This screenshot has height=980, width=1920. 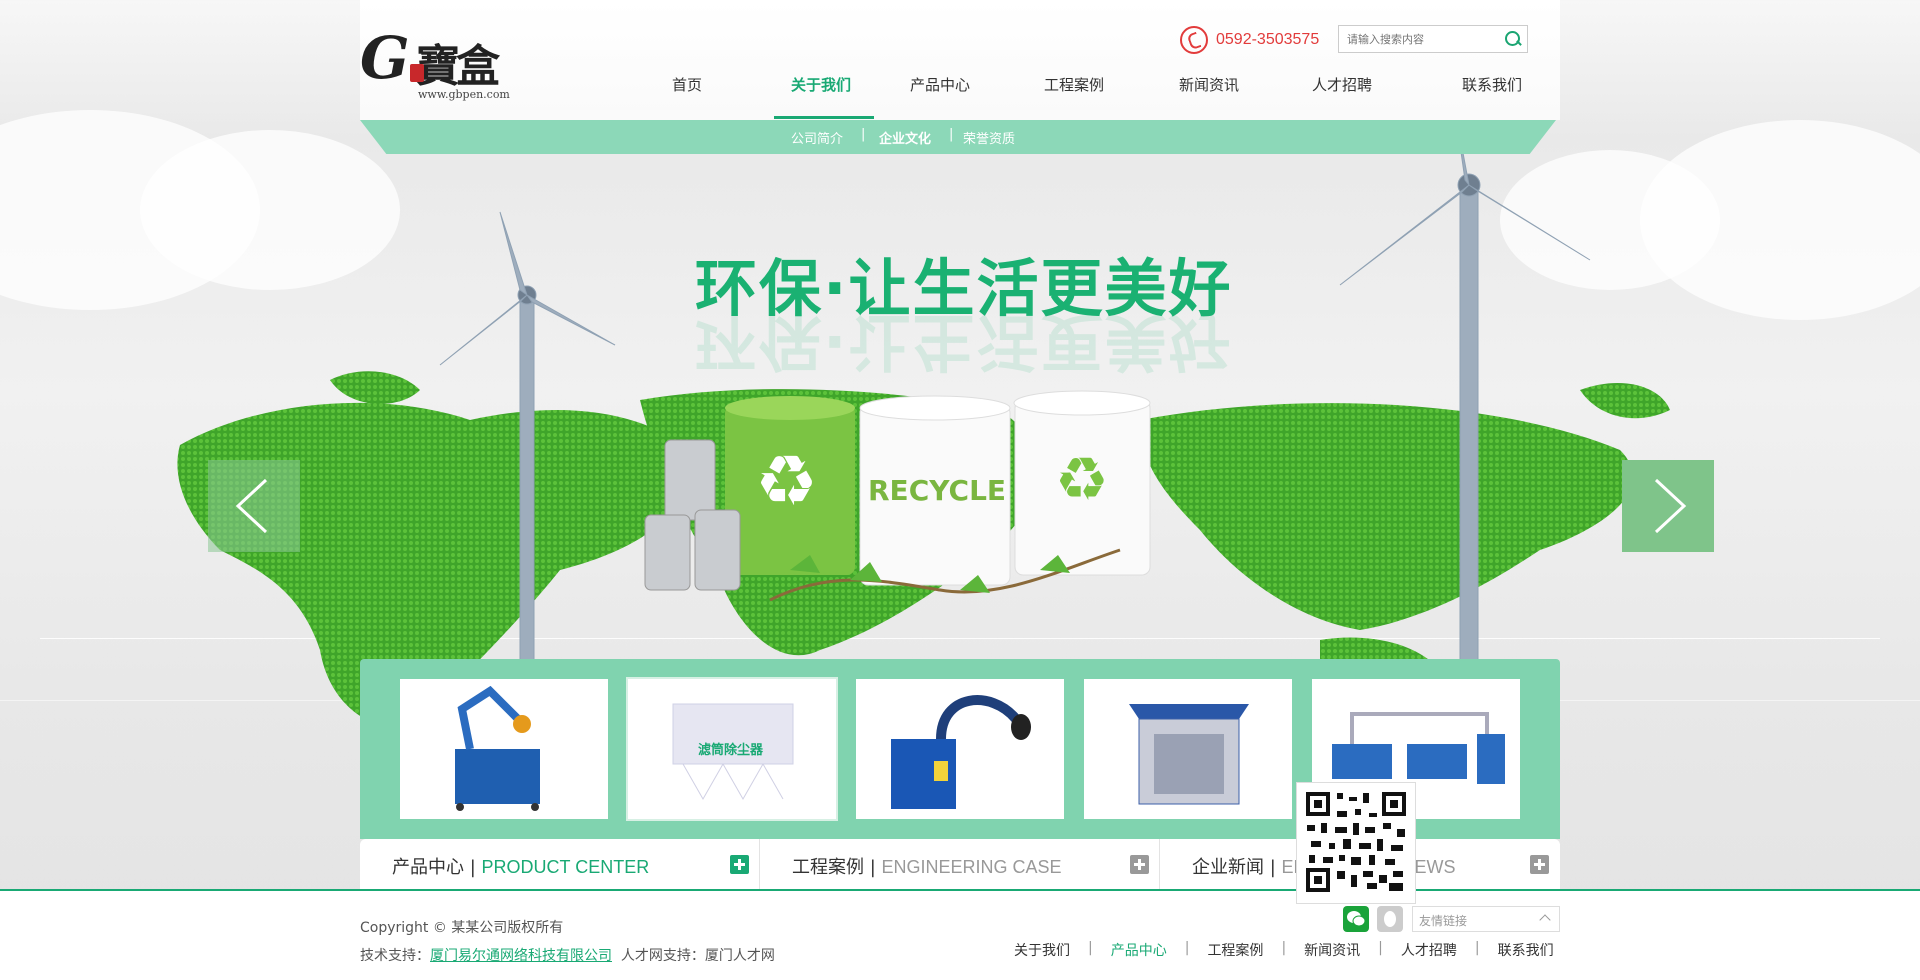 I want to click on wechat-qr-popup, so click(x=1356, y=843).